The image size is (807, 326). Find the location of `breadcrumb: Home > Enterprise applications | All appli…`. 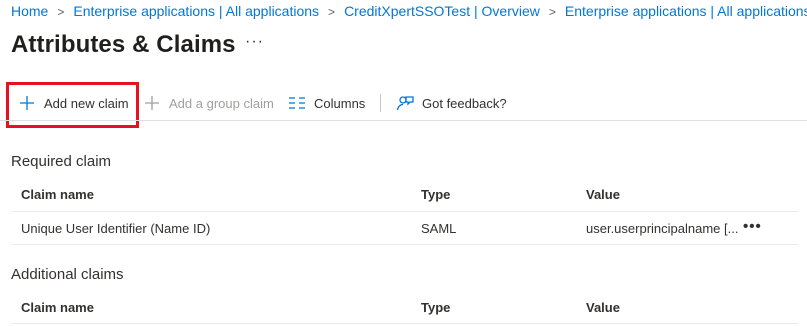

breadcrumb: Home > Enterprise applications | All appli… is located at coordinates (409, 11).